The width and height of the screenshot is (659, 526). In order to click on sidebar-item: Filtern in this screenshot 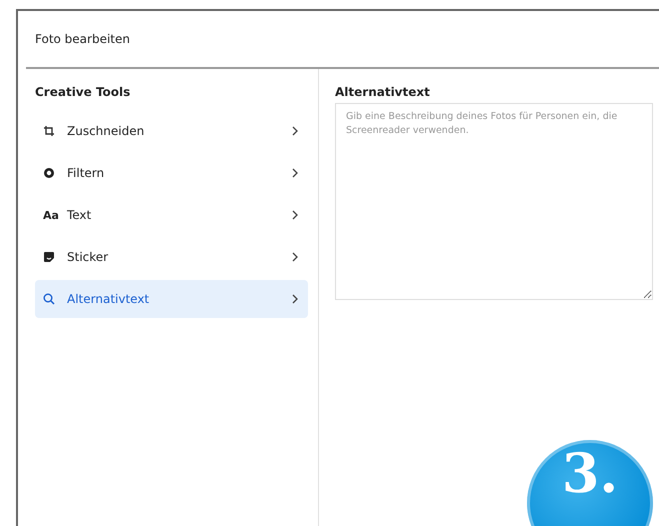, I will do `click(171, 173)`.